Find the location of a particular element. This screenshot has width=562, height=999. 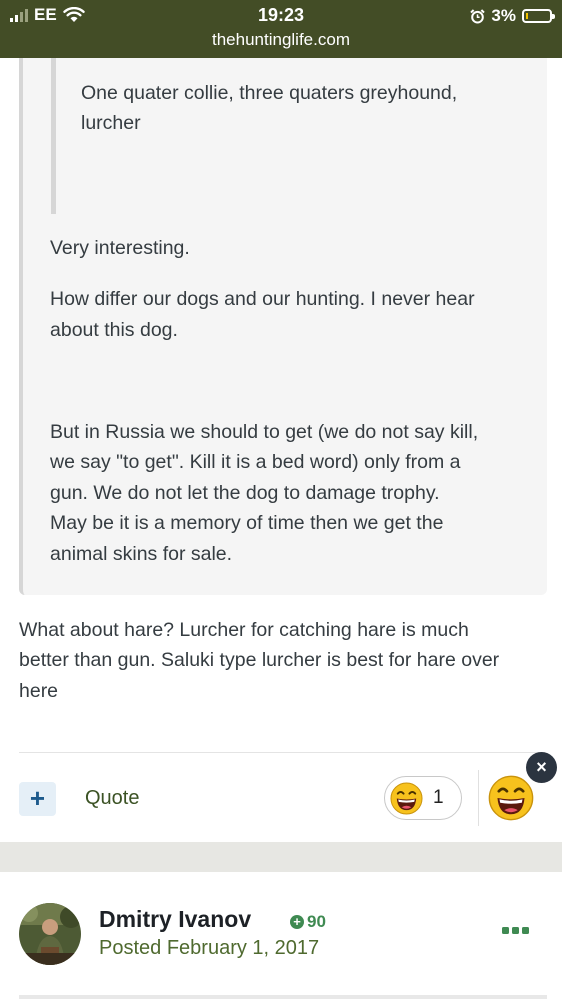

reputation-count: 90 is located at coordinates (316, 921).